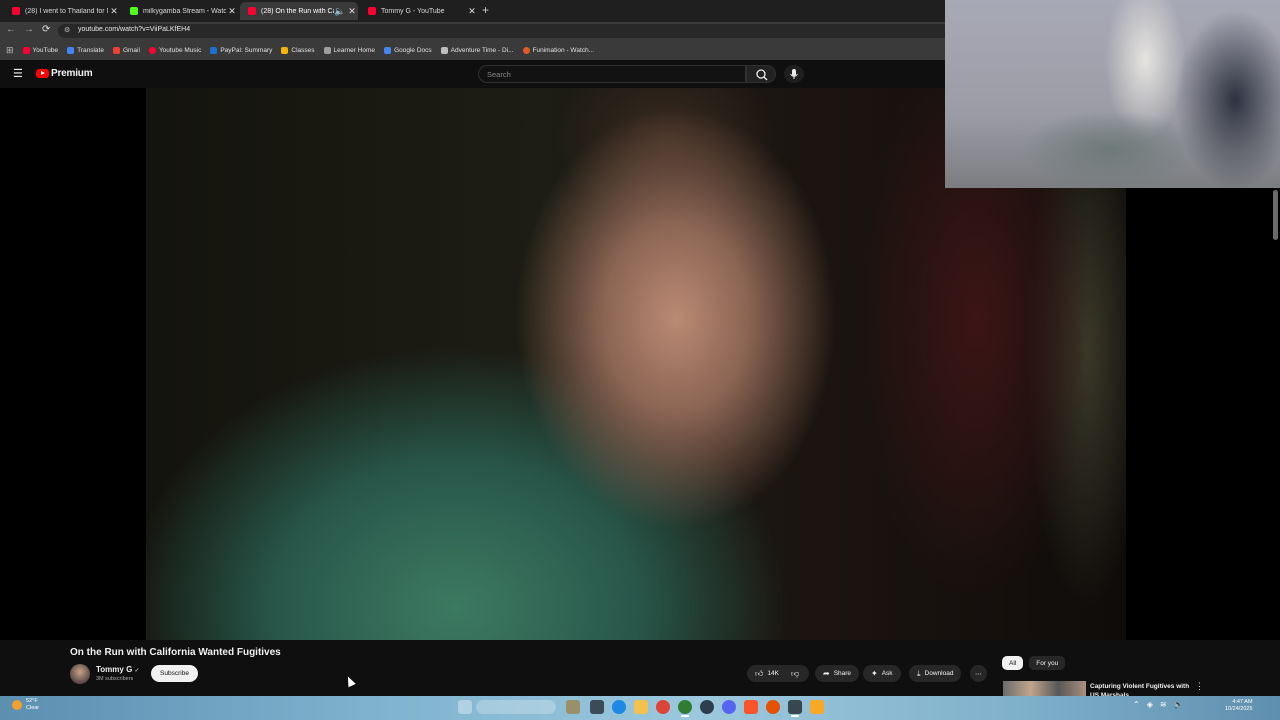 The height and width of the screenshot is (720, 1280). I want to click on chip-all: All, so click(1013, 663).